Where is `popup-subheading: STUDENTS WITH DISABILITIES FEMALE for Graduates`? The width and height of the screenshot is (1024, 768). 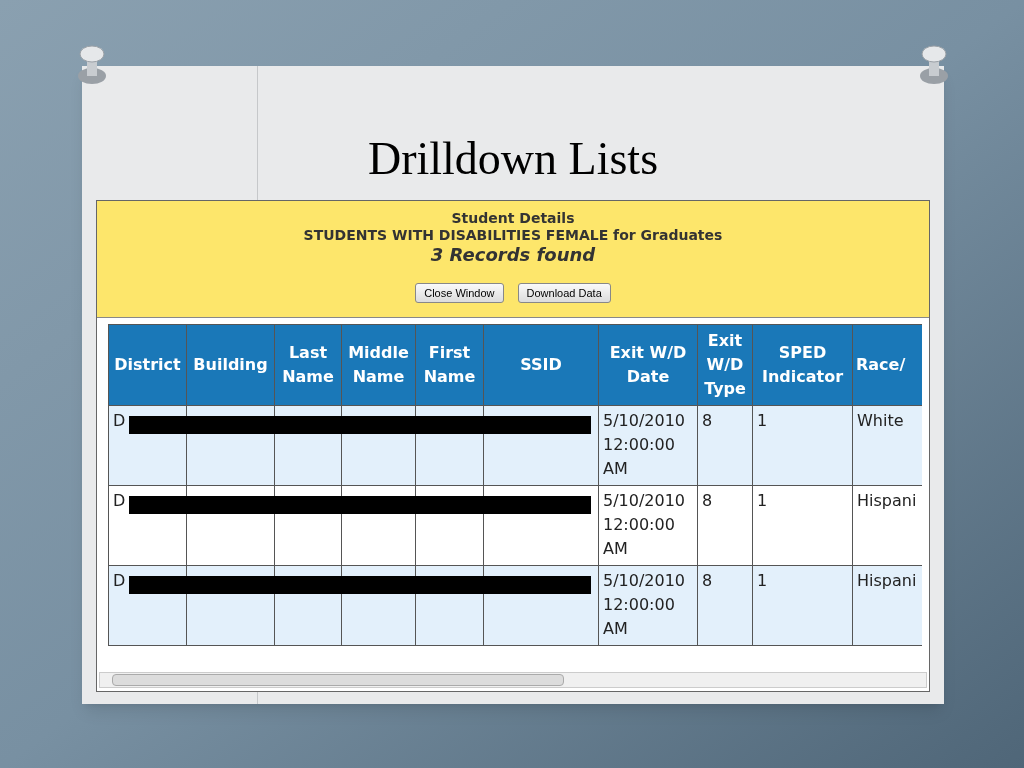 popup-subheading: STUDENTS WITH DISABILITIES FEMALE for Graduates is located at coordinates (513, 235).